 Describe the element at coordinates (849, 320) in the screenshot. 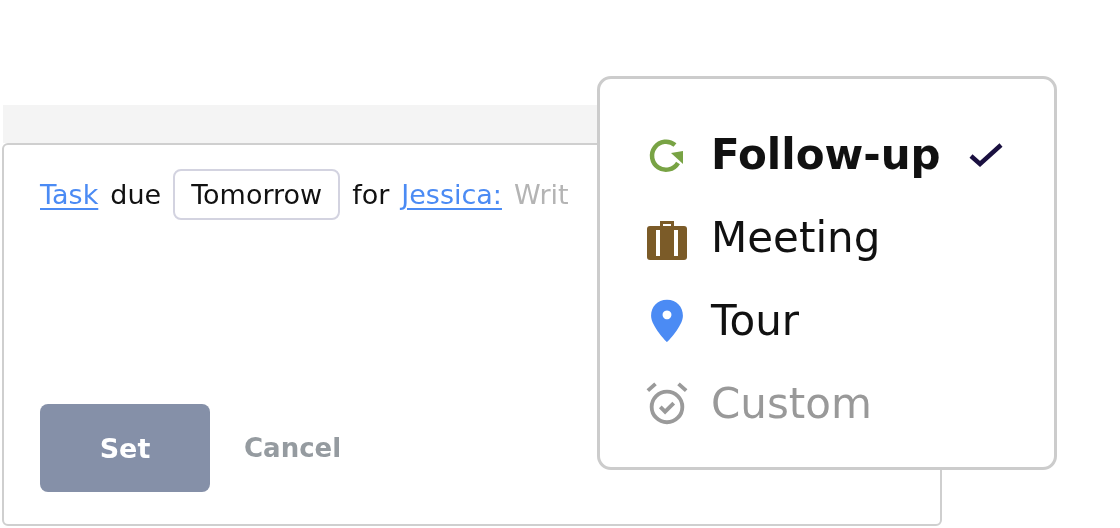

I see `menu-item: Tour` at that location.